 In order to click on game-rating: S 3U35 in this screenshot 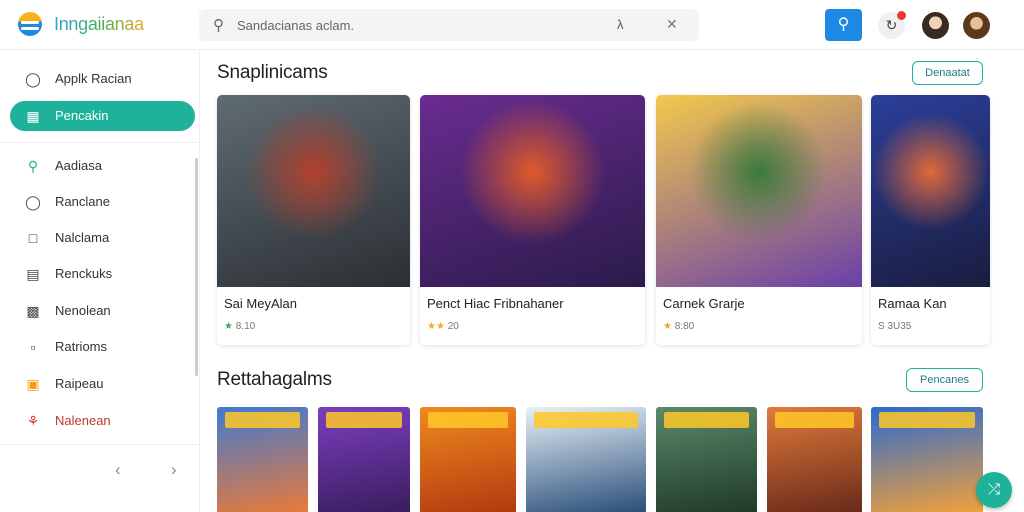, I will do `click(894, 326)`.